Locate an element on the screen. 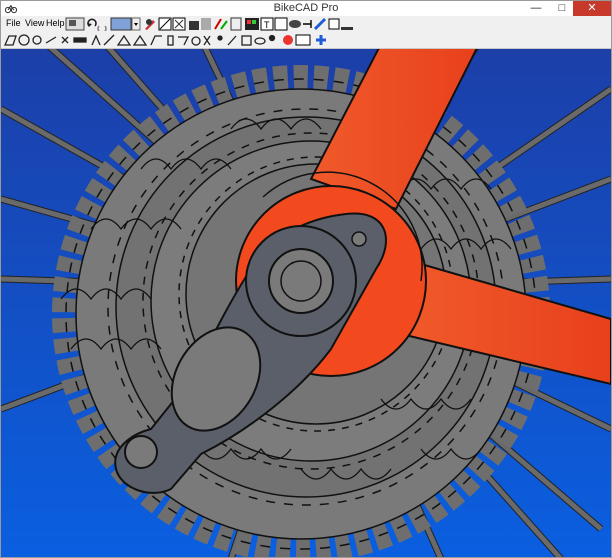 The width and height of the screenshot is (612, 558). seatpost-icon is located at coordinates (96, 40).